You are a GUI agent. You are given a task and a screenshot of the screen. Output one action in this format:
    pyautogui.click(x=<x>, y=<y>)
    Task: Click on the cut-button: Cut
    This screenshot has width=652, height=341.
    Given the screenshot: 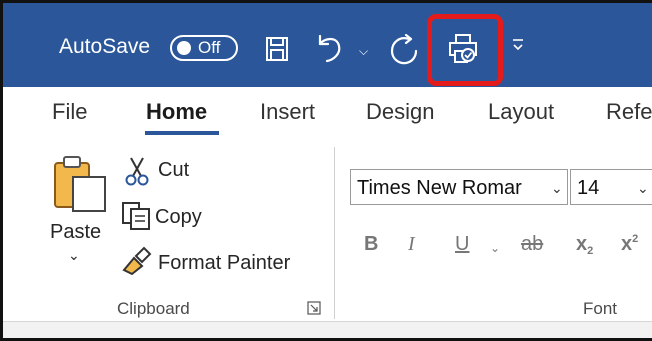 What is the action you would take?
    pyautogui.click(x=173, y=170)
    